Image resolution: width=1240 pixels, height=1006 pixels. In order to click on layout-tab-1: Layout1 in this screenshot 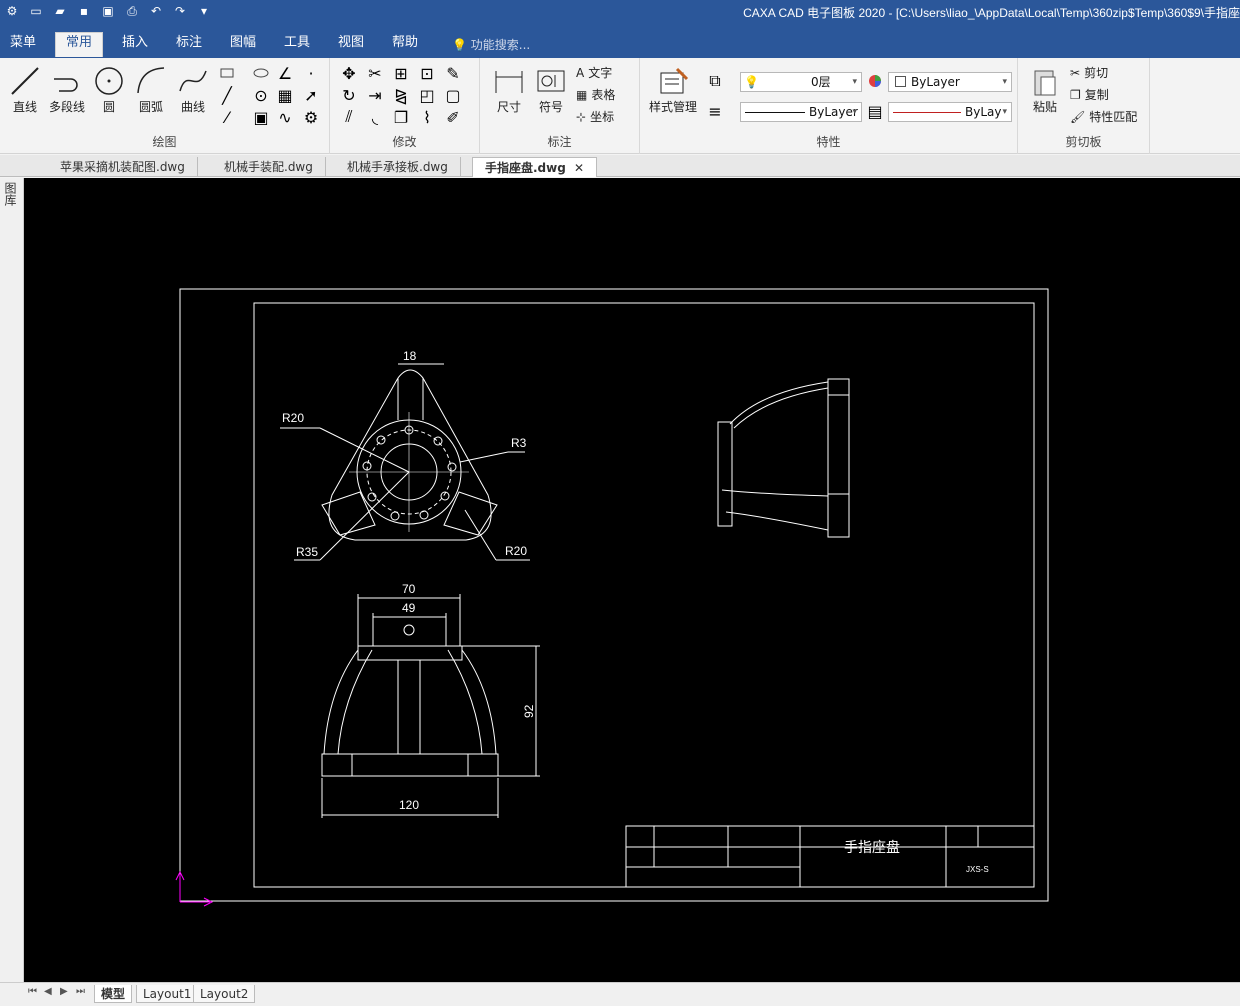, I will do `click(167, 994)`.